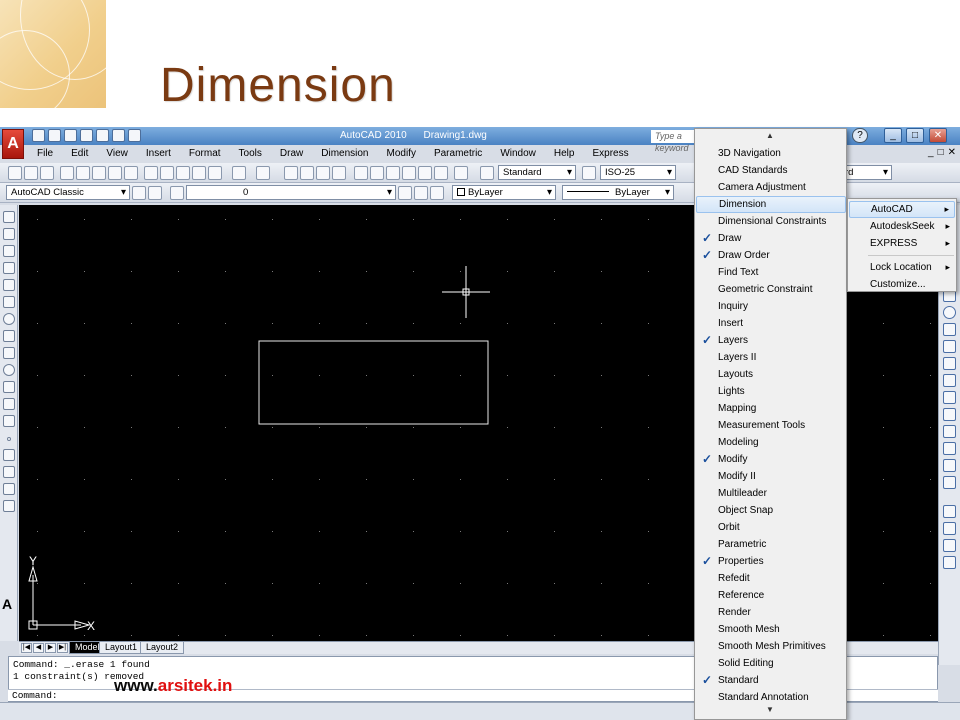 The width and height of the screenshot is (960, 720). Describe the element at coordinates (99, 173) in the screenshot. I see `publish-icon` at that location.